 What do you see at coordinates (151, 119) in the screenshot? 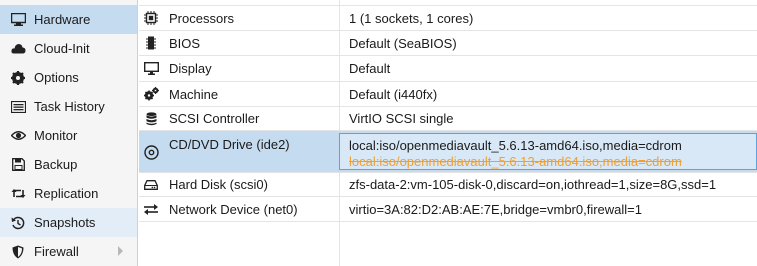
I see `database-icon` at bounding box center [151, 119].